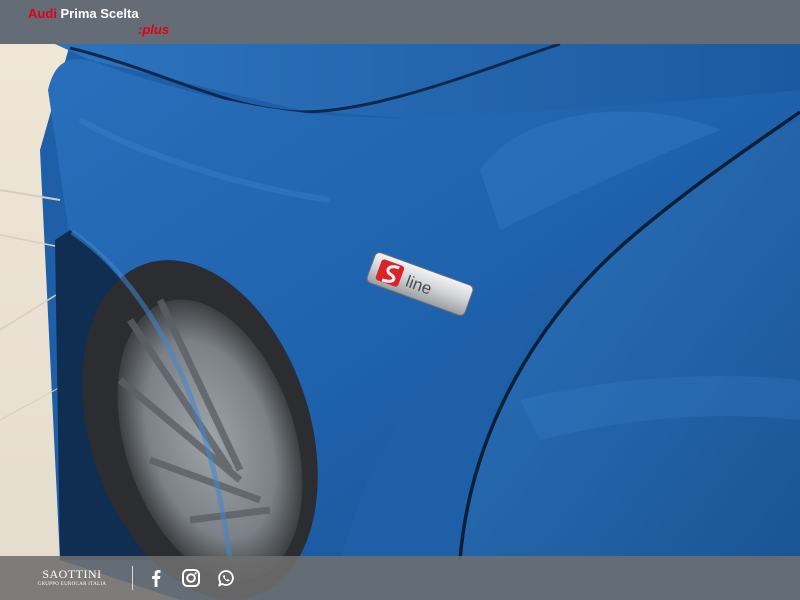 The height and width of the screenshot is (600, 800). I want to click on brand-audi-text: Audi, so click(42, 13).